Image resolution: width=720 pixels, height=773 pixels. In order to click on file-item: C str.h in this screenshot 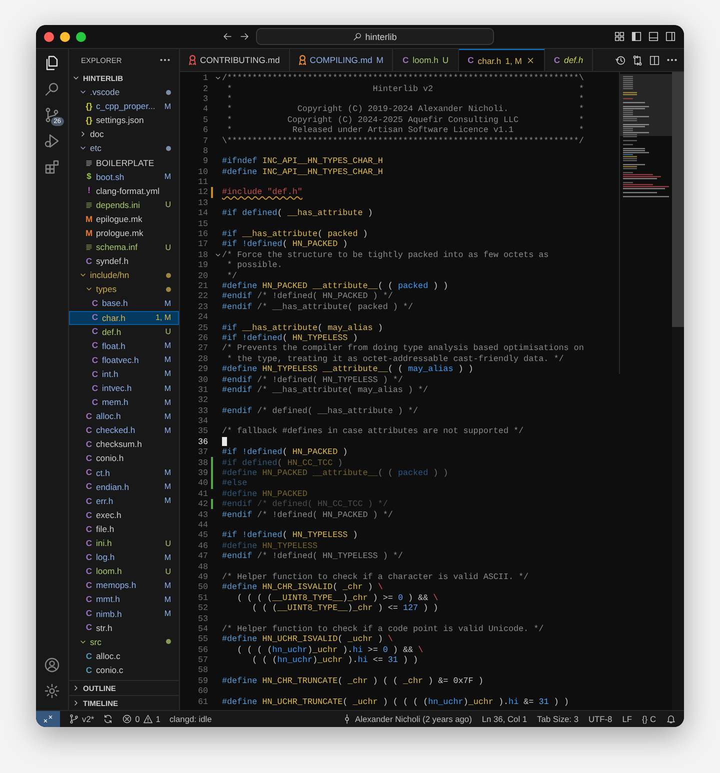, I will do `click(124, 627)`.